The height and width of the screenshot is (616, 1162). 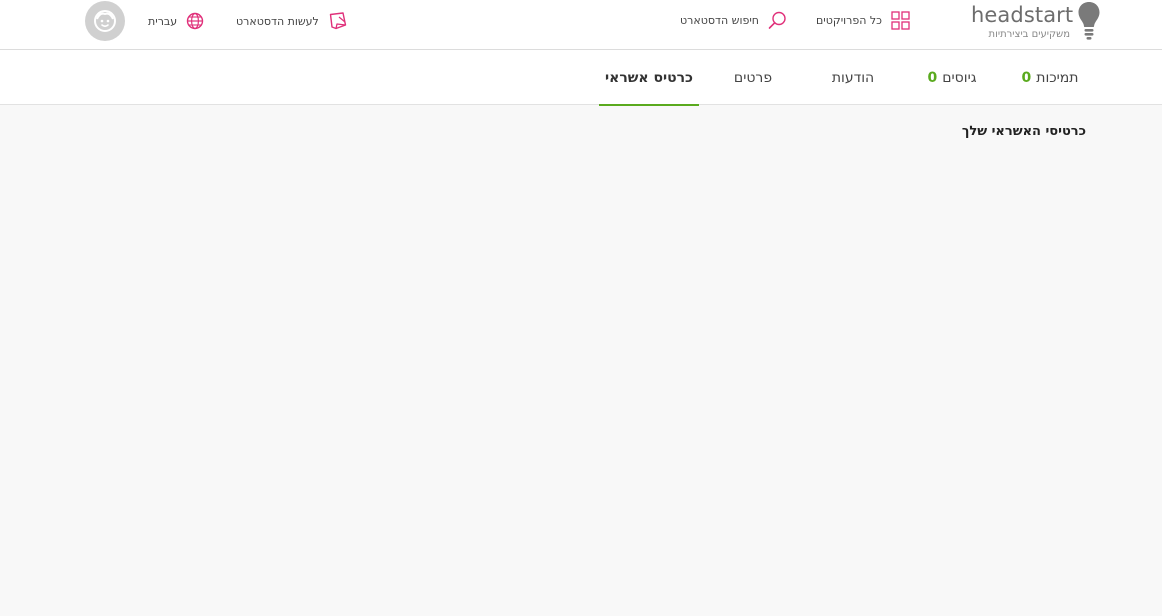 What do you see at coordinates (1023, 131) in the screenshot?
I see `page-title: כרטיסי האשראי שלך` at bounding box center [1023, 131].